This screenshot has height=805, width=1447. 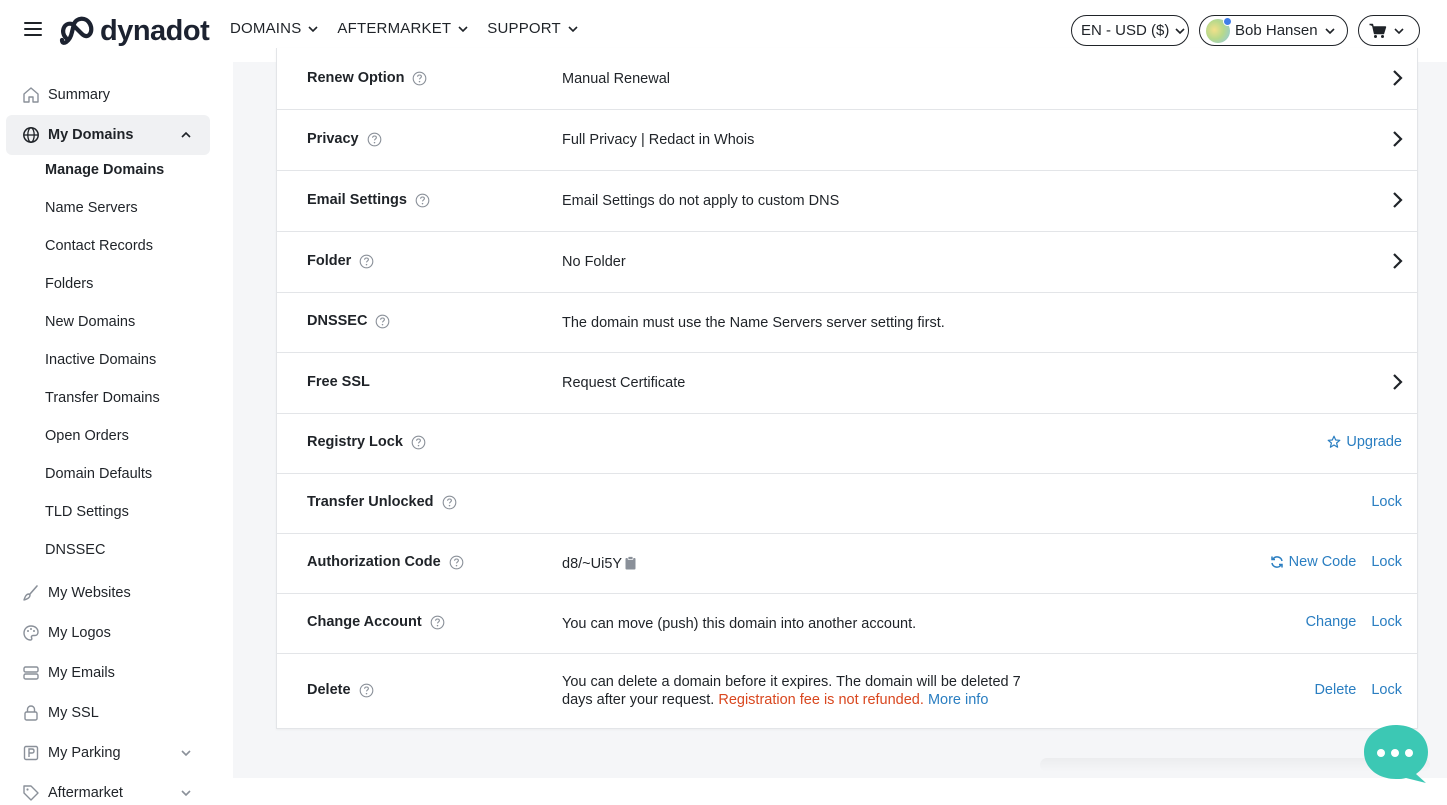 I want to click on sidebar-item-label: My Domains, so click(x=91, y=135).